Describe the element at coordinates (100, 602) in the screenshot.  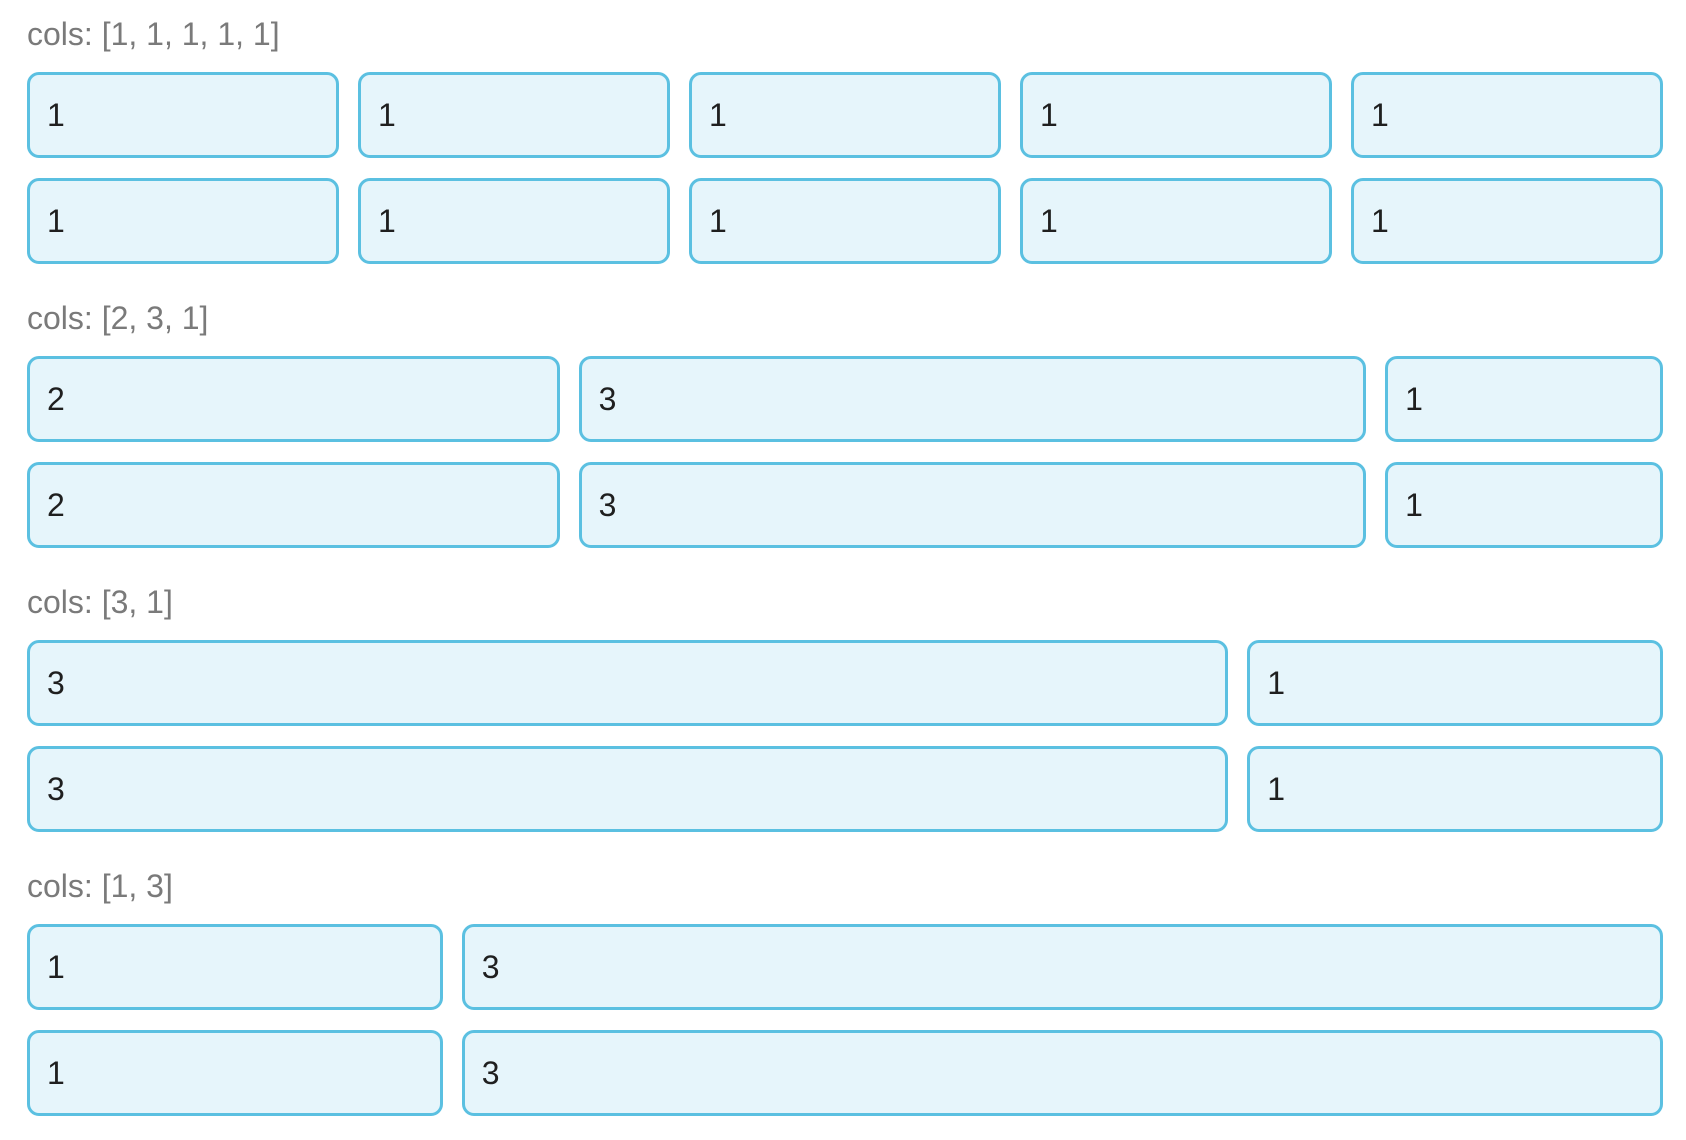
I see `section-label: cols: [3, 1]` at that location.